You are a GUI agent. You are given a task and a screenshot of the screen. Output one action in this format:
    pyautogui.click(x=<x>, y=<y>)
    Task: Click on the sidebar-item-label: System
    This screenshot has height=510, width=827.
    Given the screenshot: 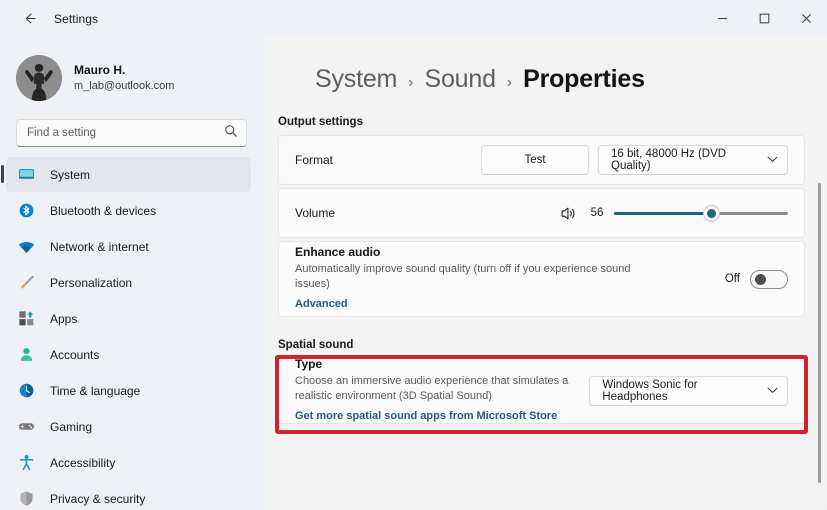 What is the action you would take?
    pyautogui.click(x=70, y=174)
    